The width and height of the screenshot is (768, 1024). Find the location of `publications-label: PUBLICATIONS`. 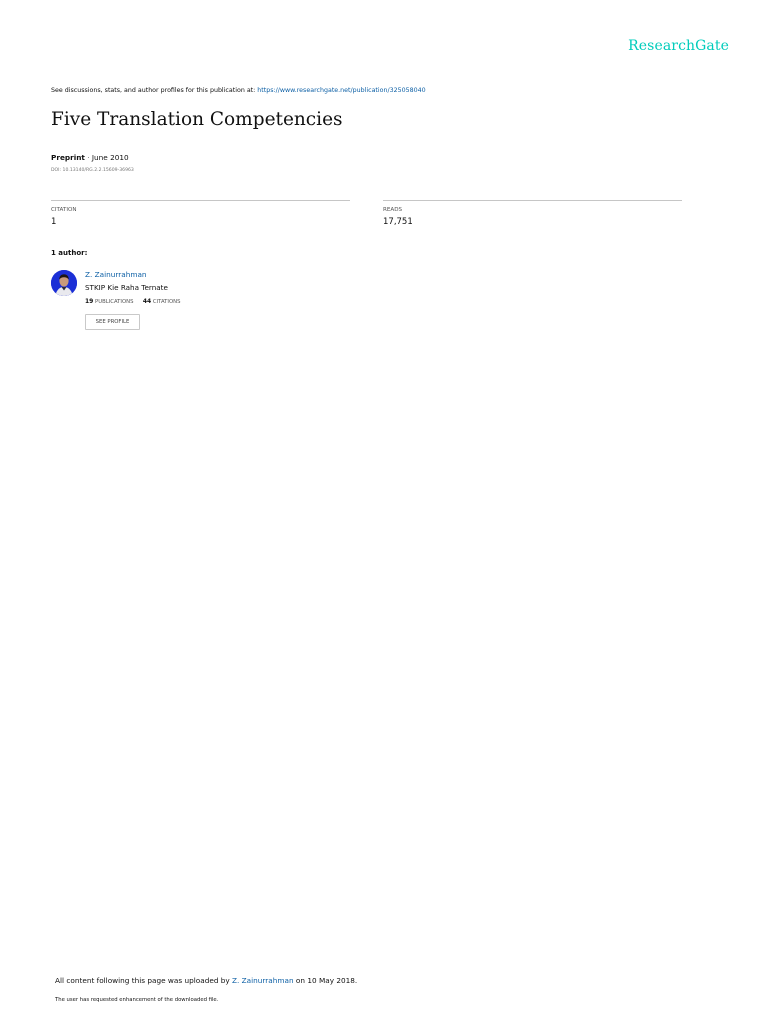

publications-label: PUBLICATIONS is located at coordinates (114, 302).